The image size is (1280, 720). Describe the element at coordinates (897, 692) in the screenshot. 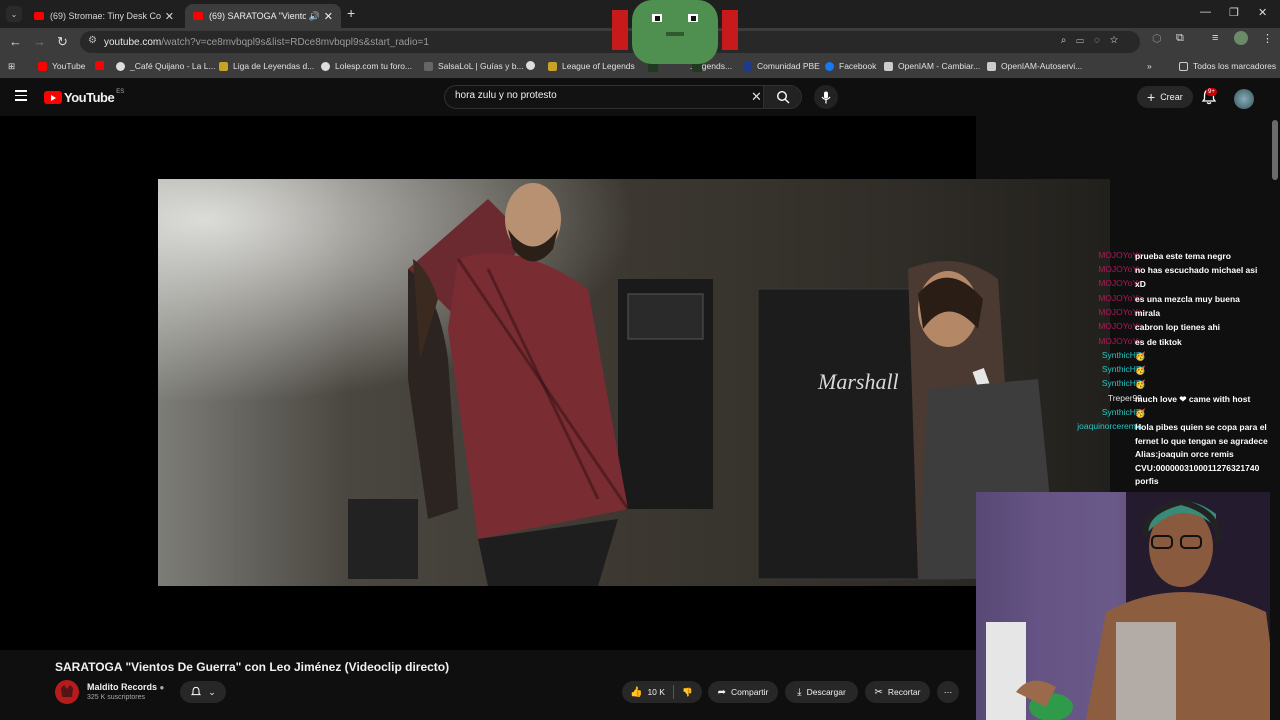

I see `clip-button: ✂ Recortar` at that location.